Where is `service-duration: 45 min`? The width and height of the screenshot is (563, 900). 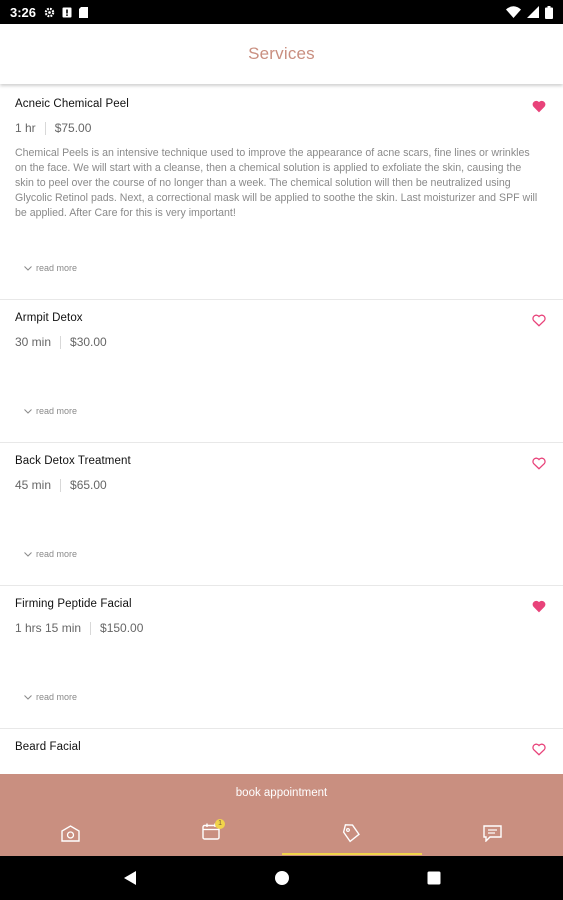
service-duration: 45 min is located at coordinates (33, 485).